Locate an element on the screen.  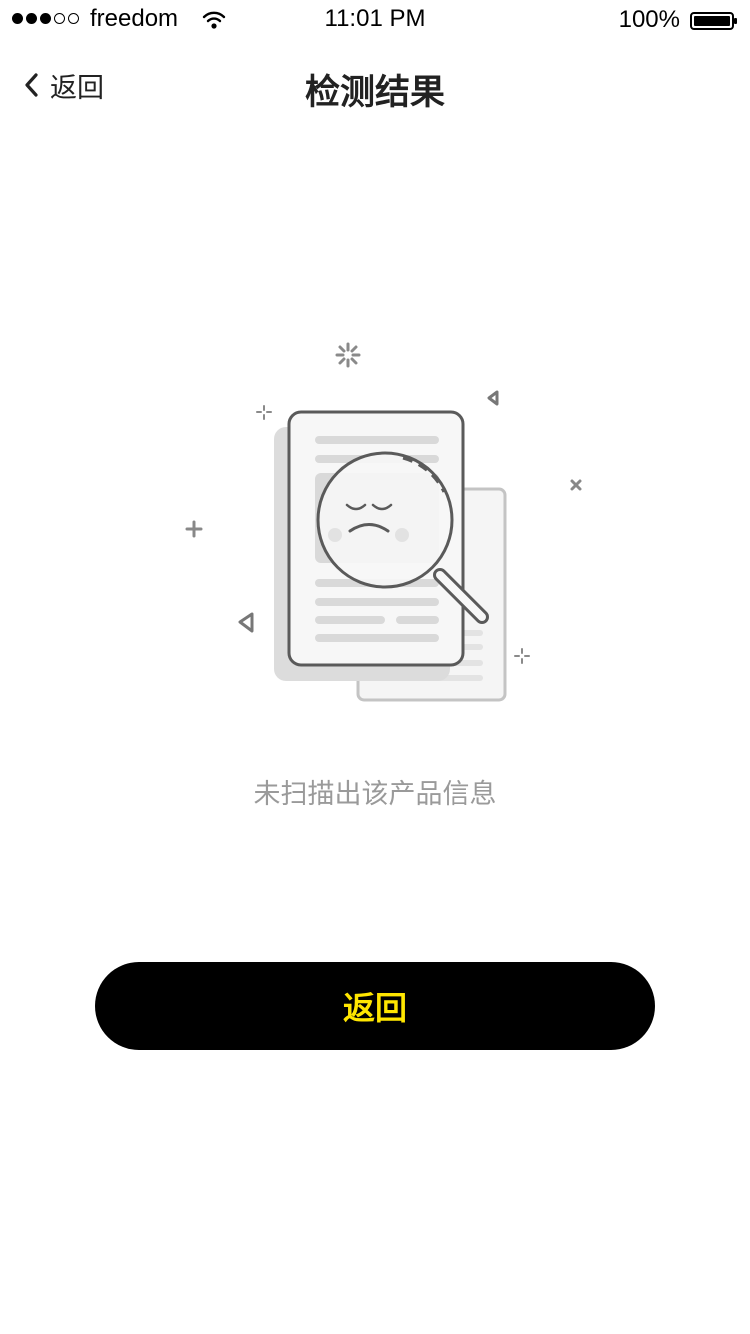
page-title: 检测结果 is located at coordinates (374, 93).